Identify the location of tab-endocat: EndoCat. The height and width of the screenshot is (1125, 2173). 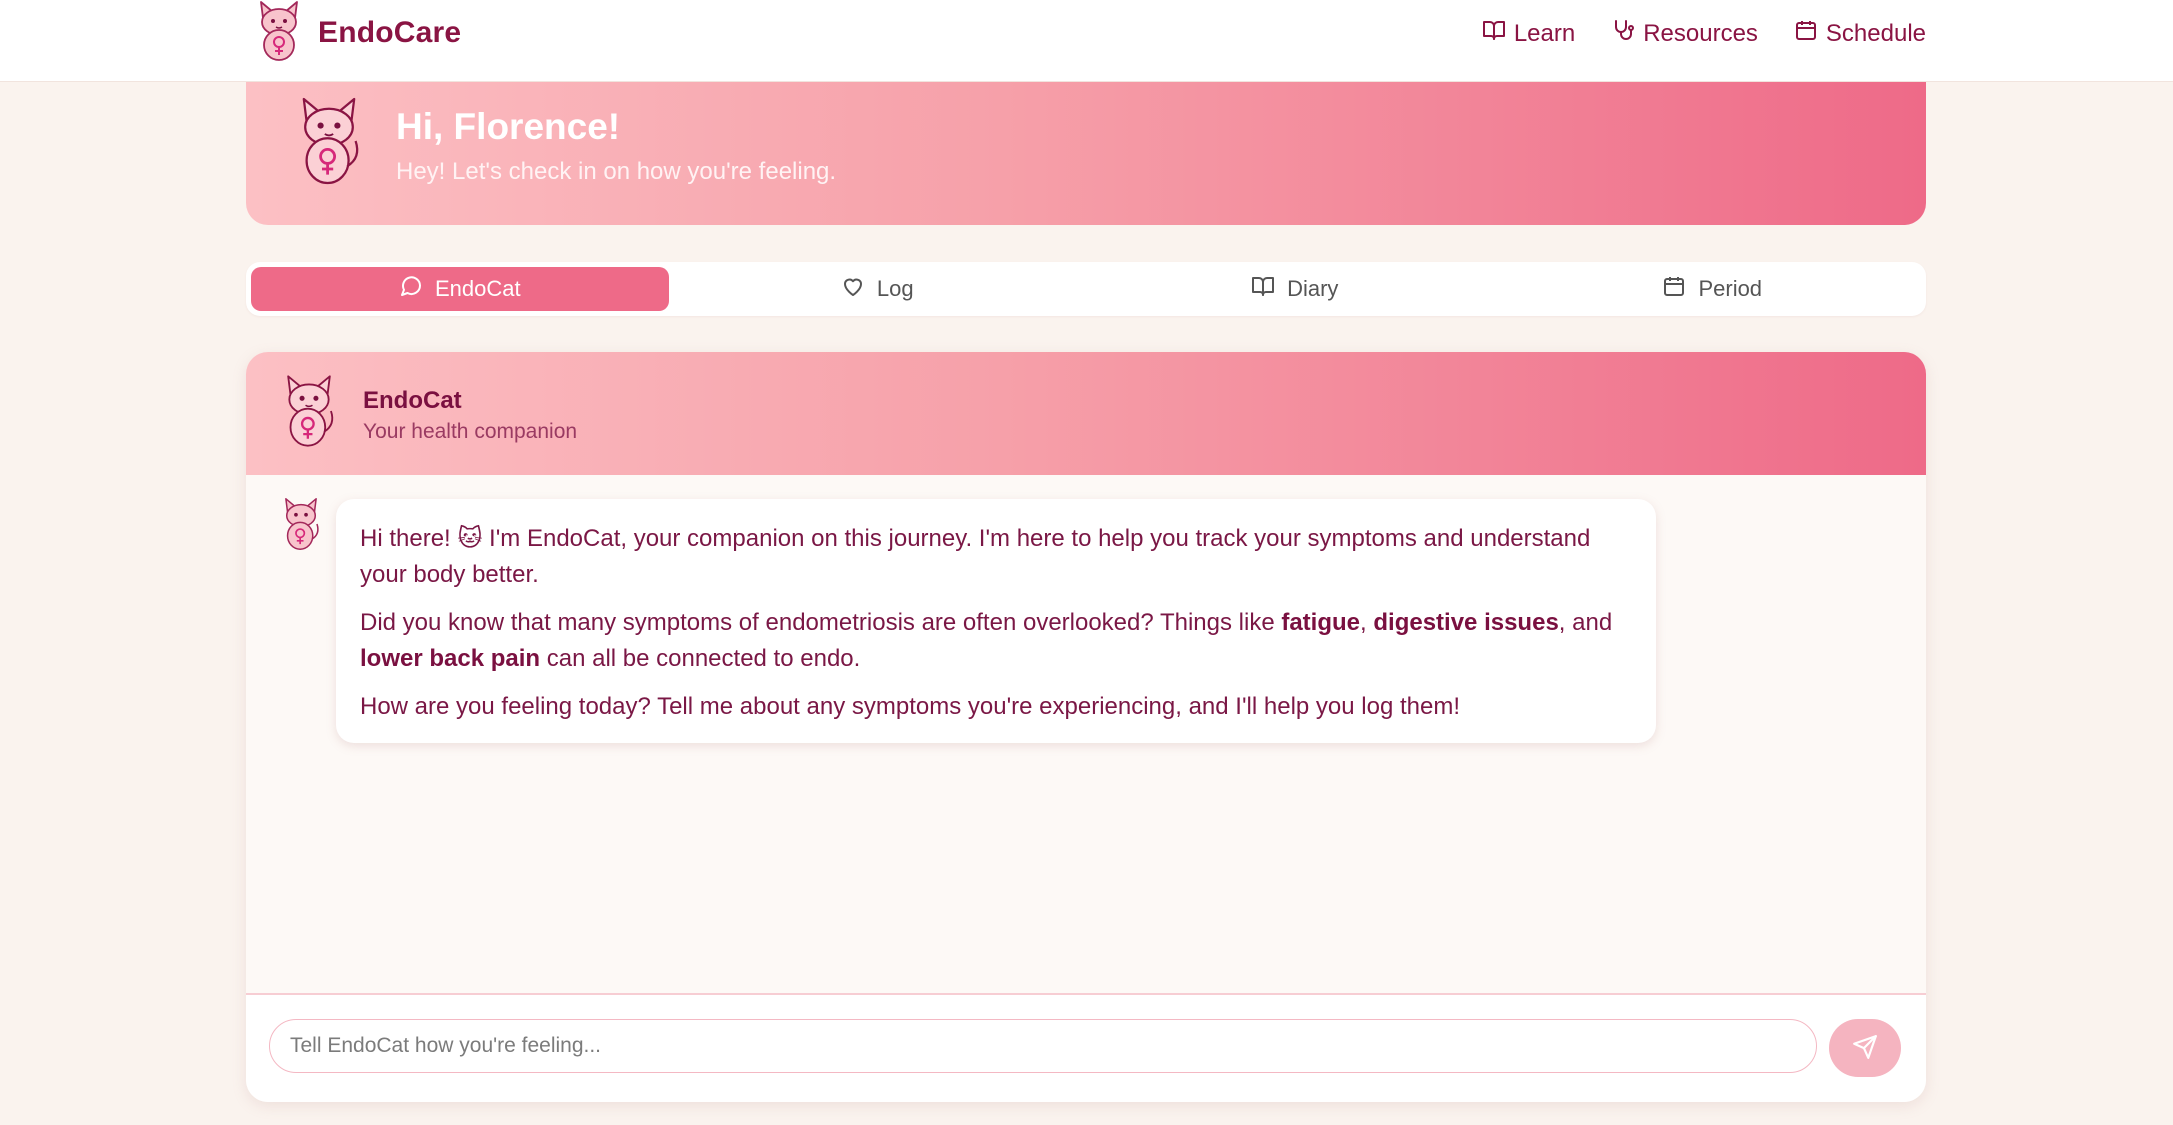
(460, 289).